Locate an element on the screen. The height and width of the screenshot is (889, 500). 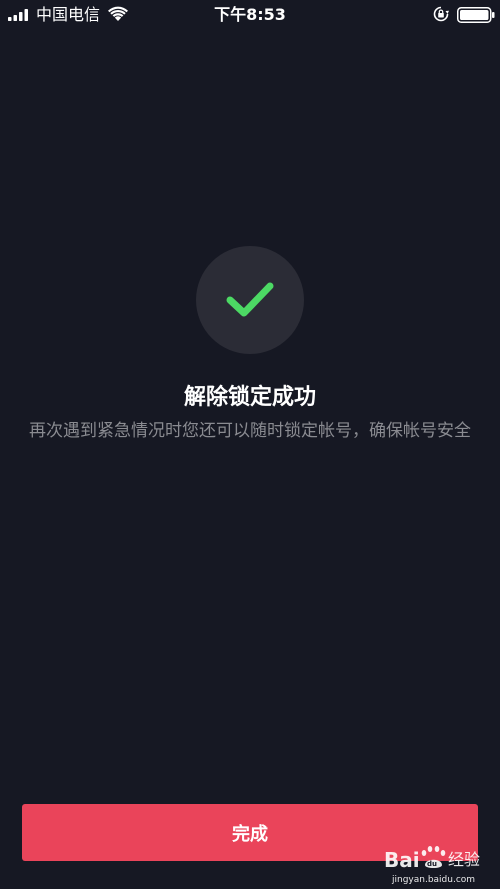
baidu-jingyan-watermark-logo: Bai du 经验 jingyan.baidu.com is located at coordinates (432, 865).